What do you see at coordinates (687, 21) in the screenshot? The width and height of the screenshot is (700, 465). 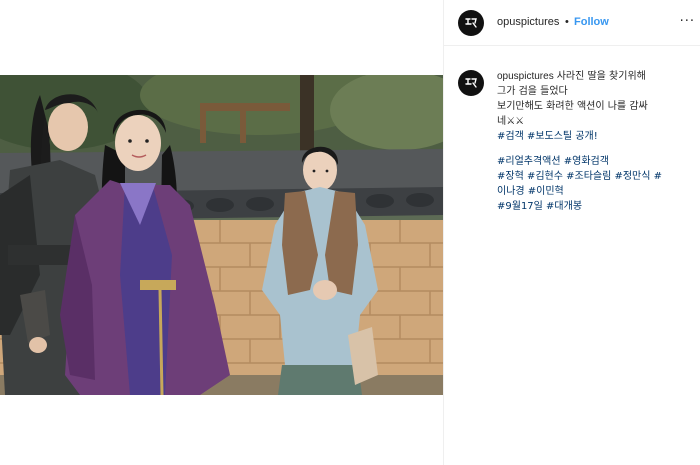 I see `more-options-icon: ···` at bounding box center [687, 21].